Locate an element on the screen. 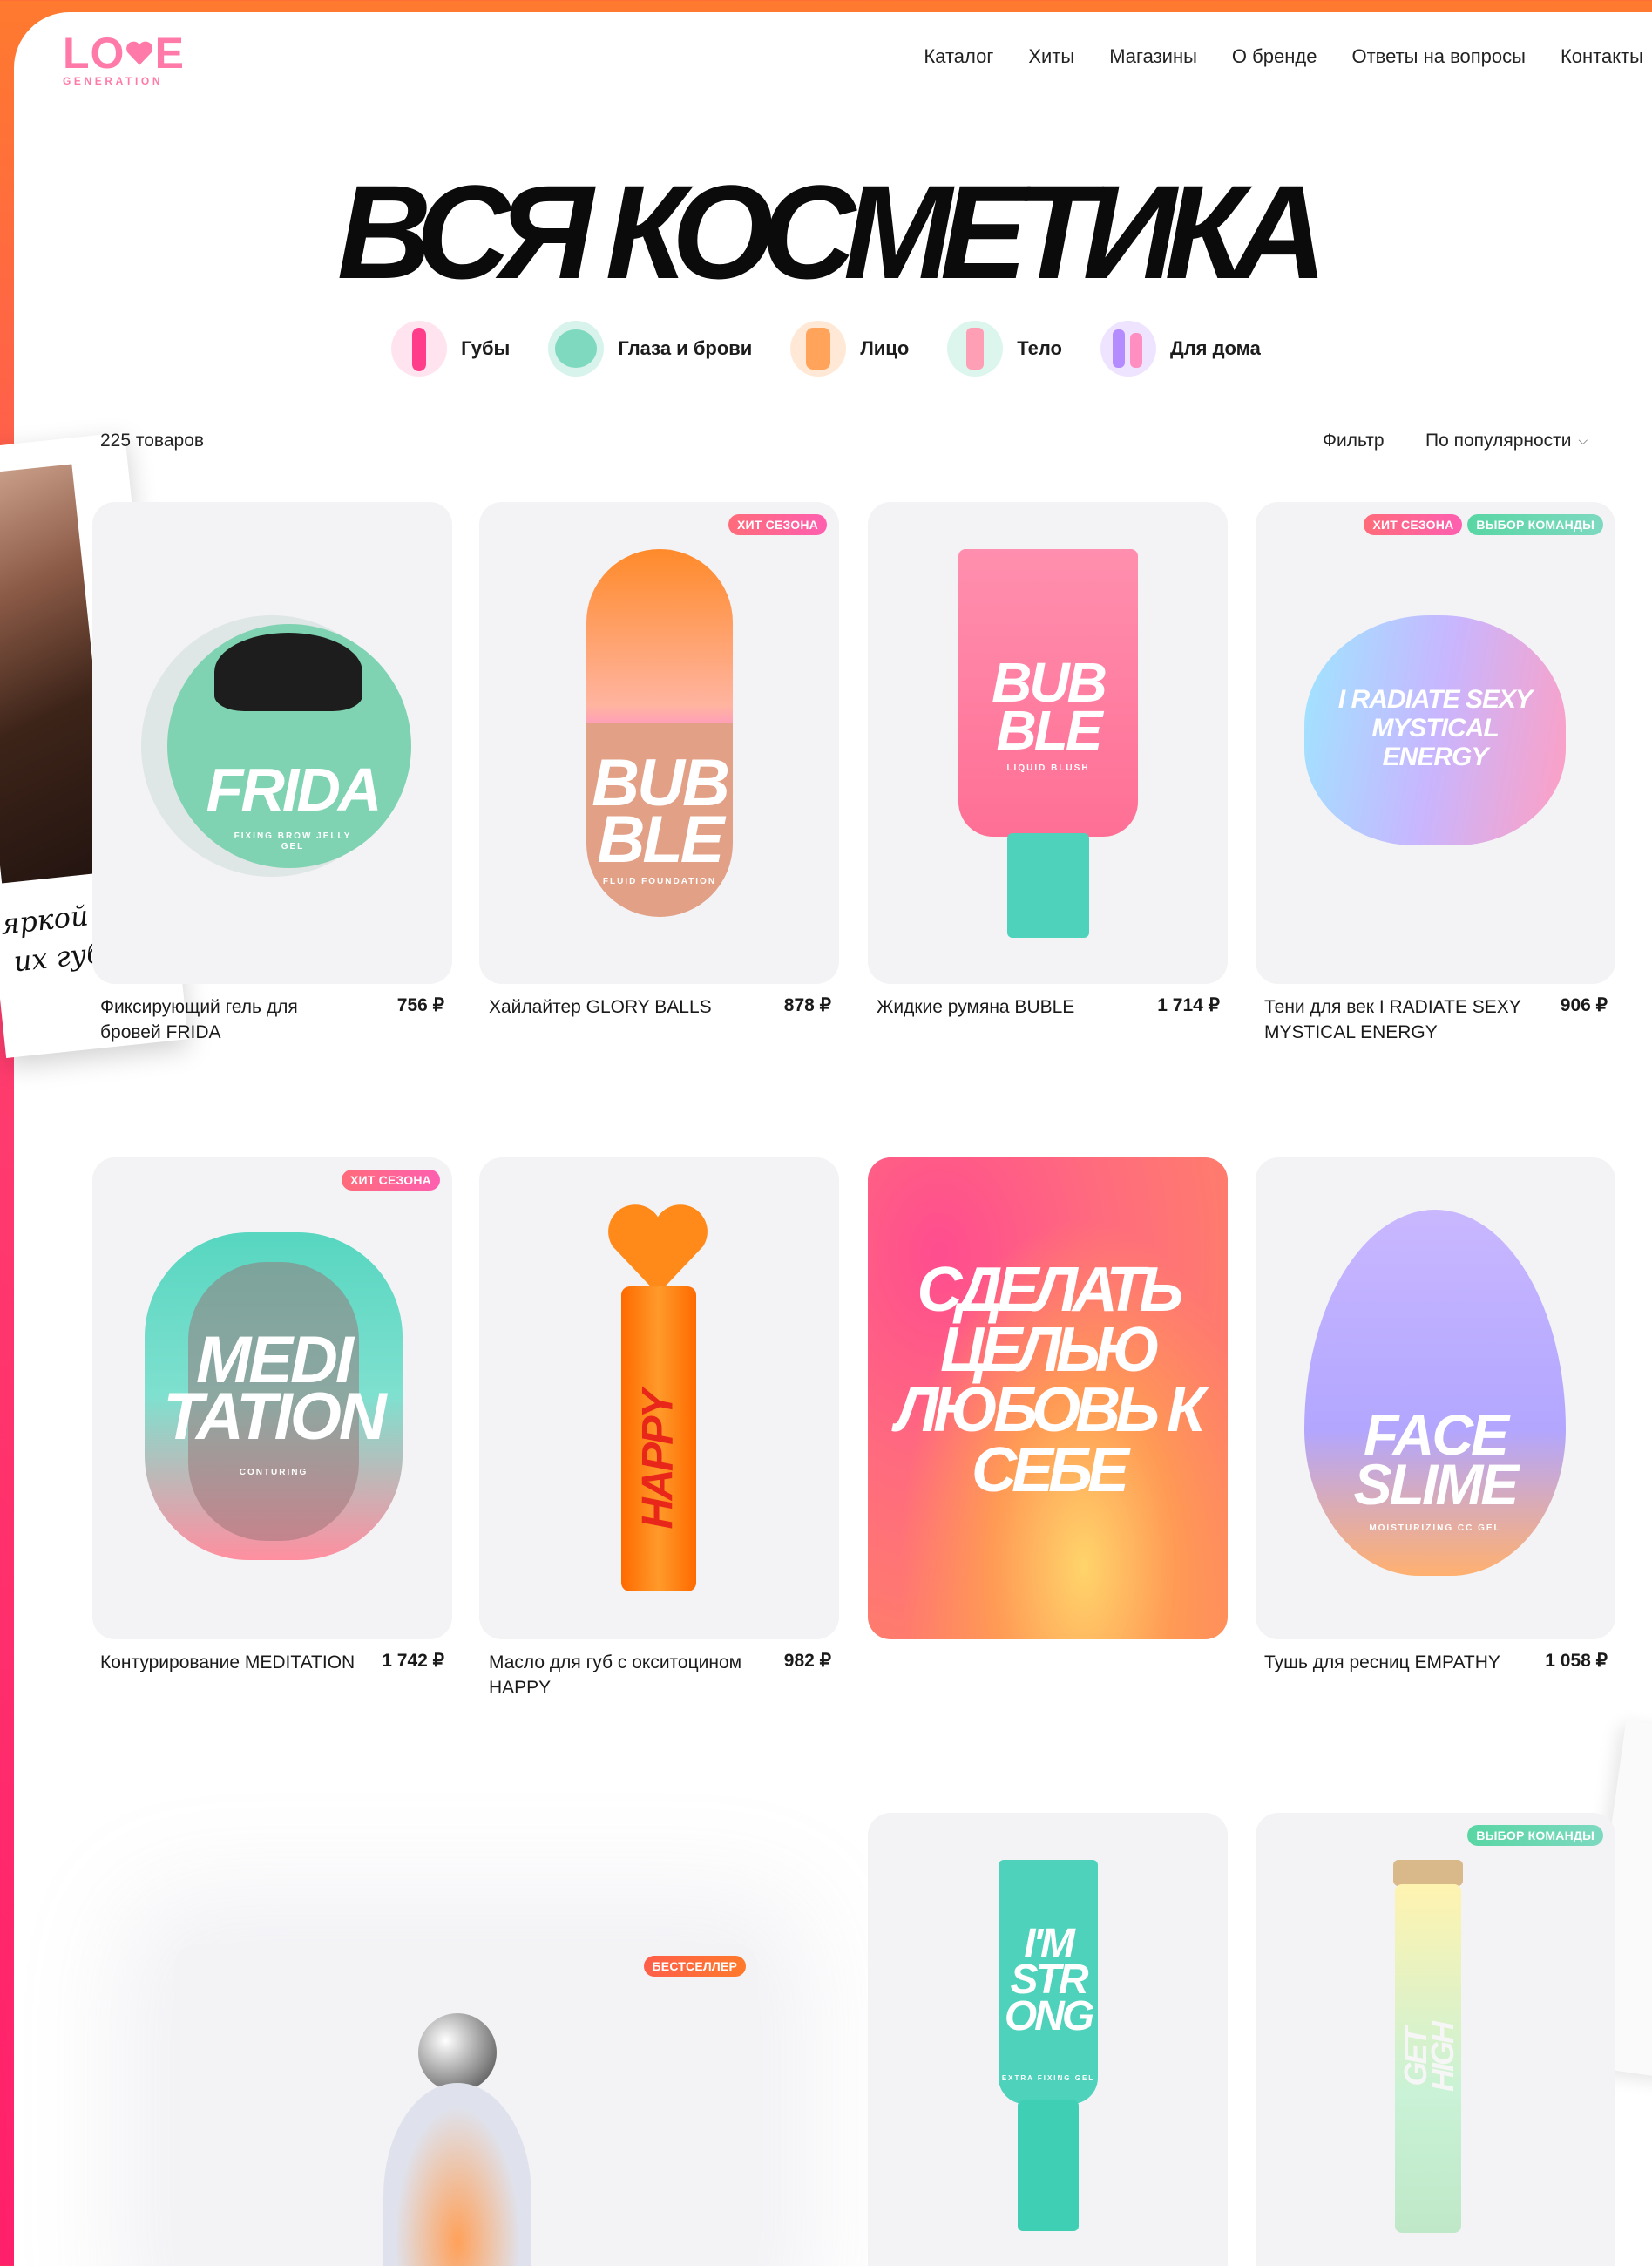 This screenshot has height=2266, width=1652. filter-button: Фильтр is located at coordinates (1354, 441).